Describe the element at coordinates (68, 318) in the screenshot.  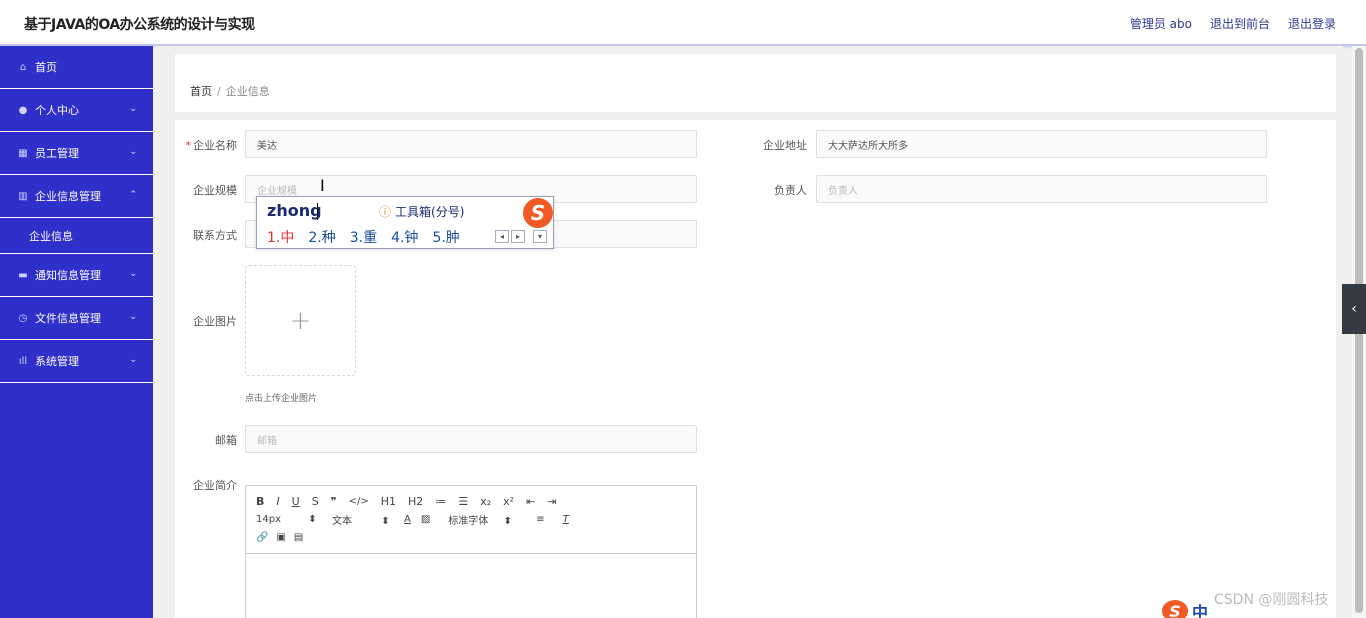
I see `sidebar-item-label: 文件信息管理` at that location.